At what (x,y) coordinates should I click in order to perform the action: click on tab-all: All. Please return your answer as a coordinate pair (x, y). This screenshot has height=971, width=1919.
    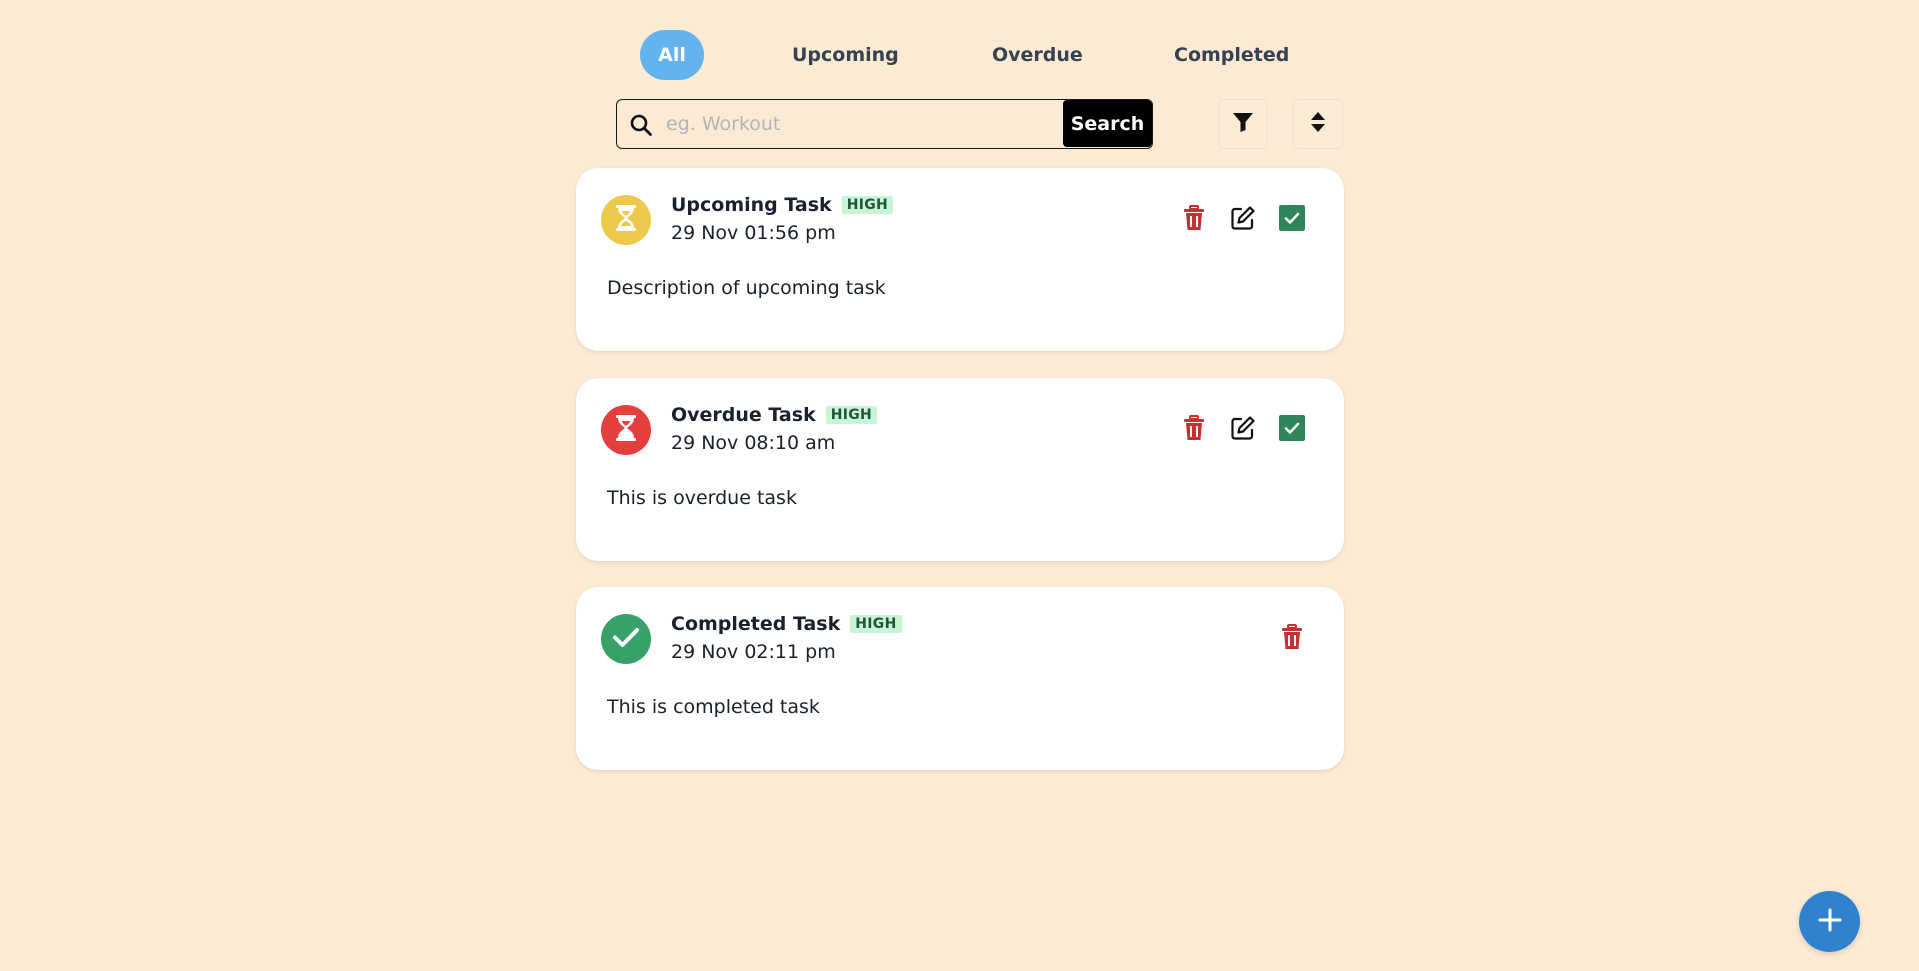
    Looking at the image, I should click on (672, 55).